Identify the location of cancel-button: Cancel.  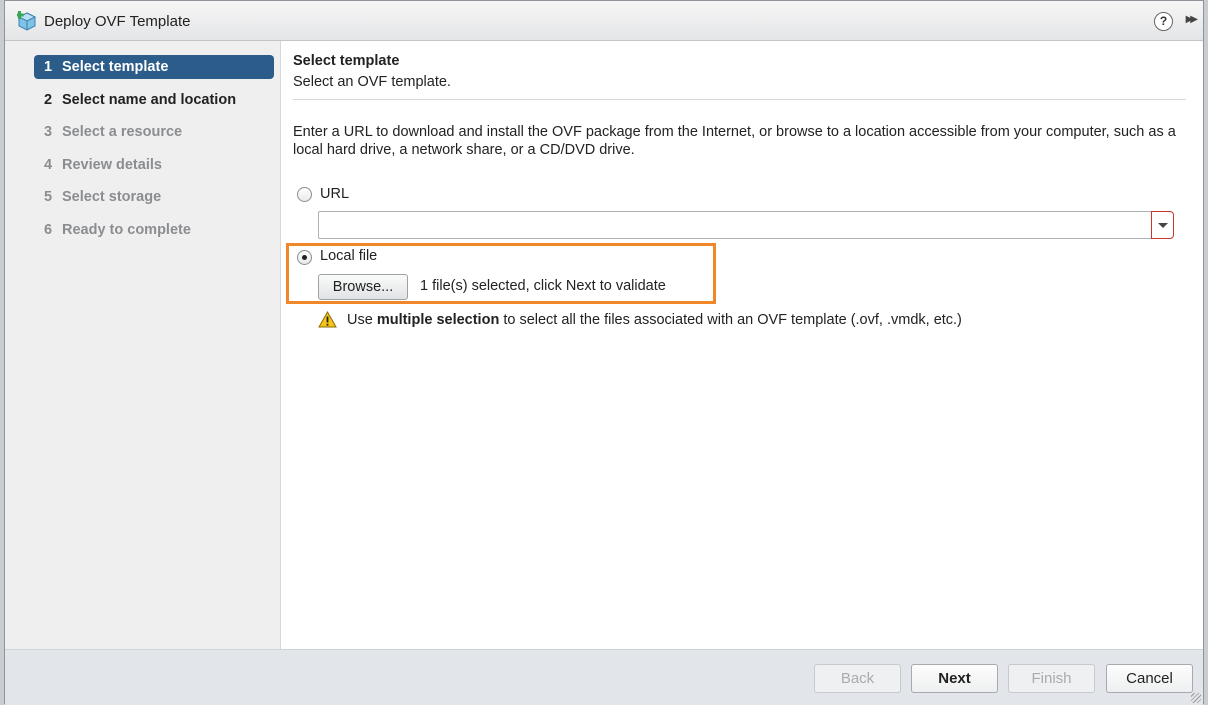
(1149, 678).